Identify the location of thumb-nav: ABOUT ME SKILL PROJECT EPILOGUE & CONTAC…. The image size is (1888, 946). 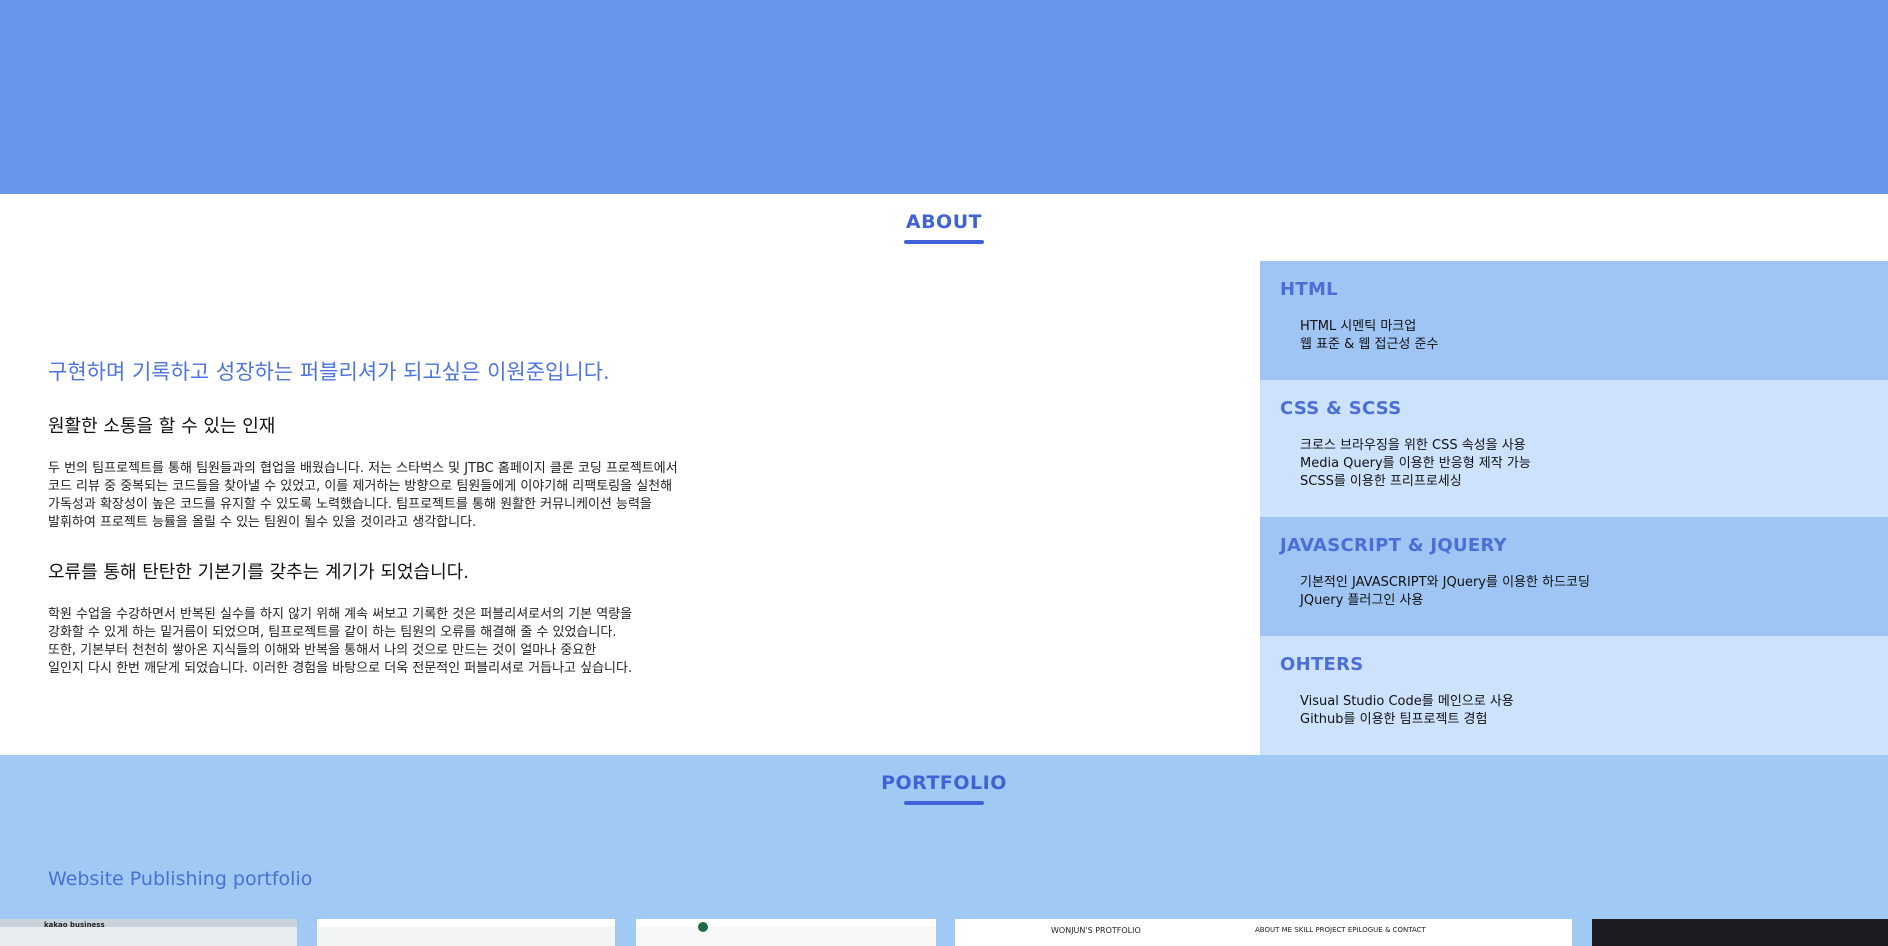
(1340, 930).